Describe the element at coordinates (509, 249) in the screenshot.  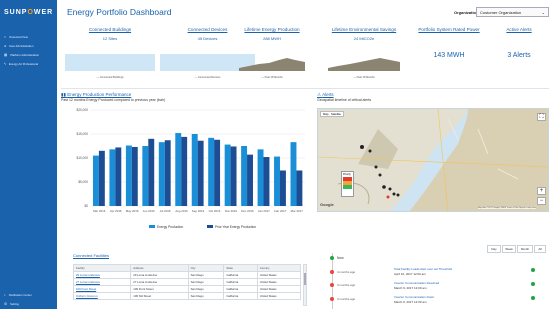
I see `range-week-button: Week` at that location.